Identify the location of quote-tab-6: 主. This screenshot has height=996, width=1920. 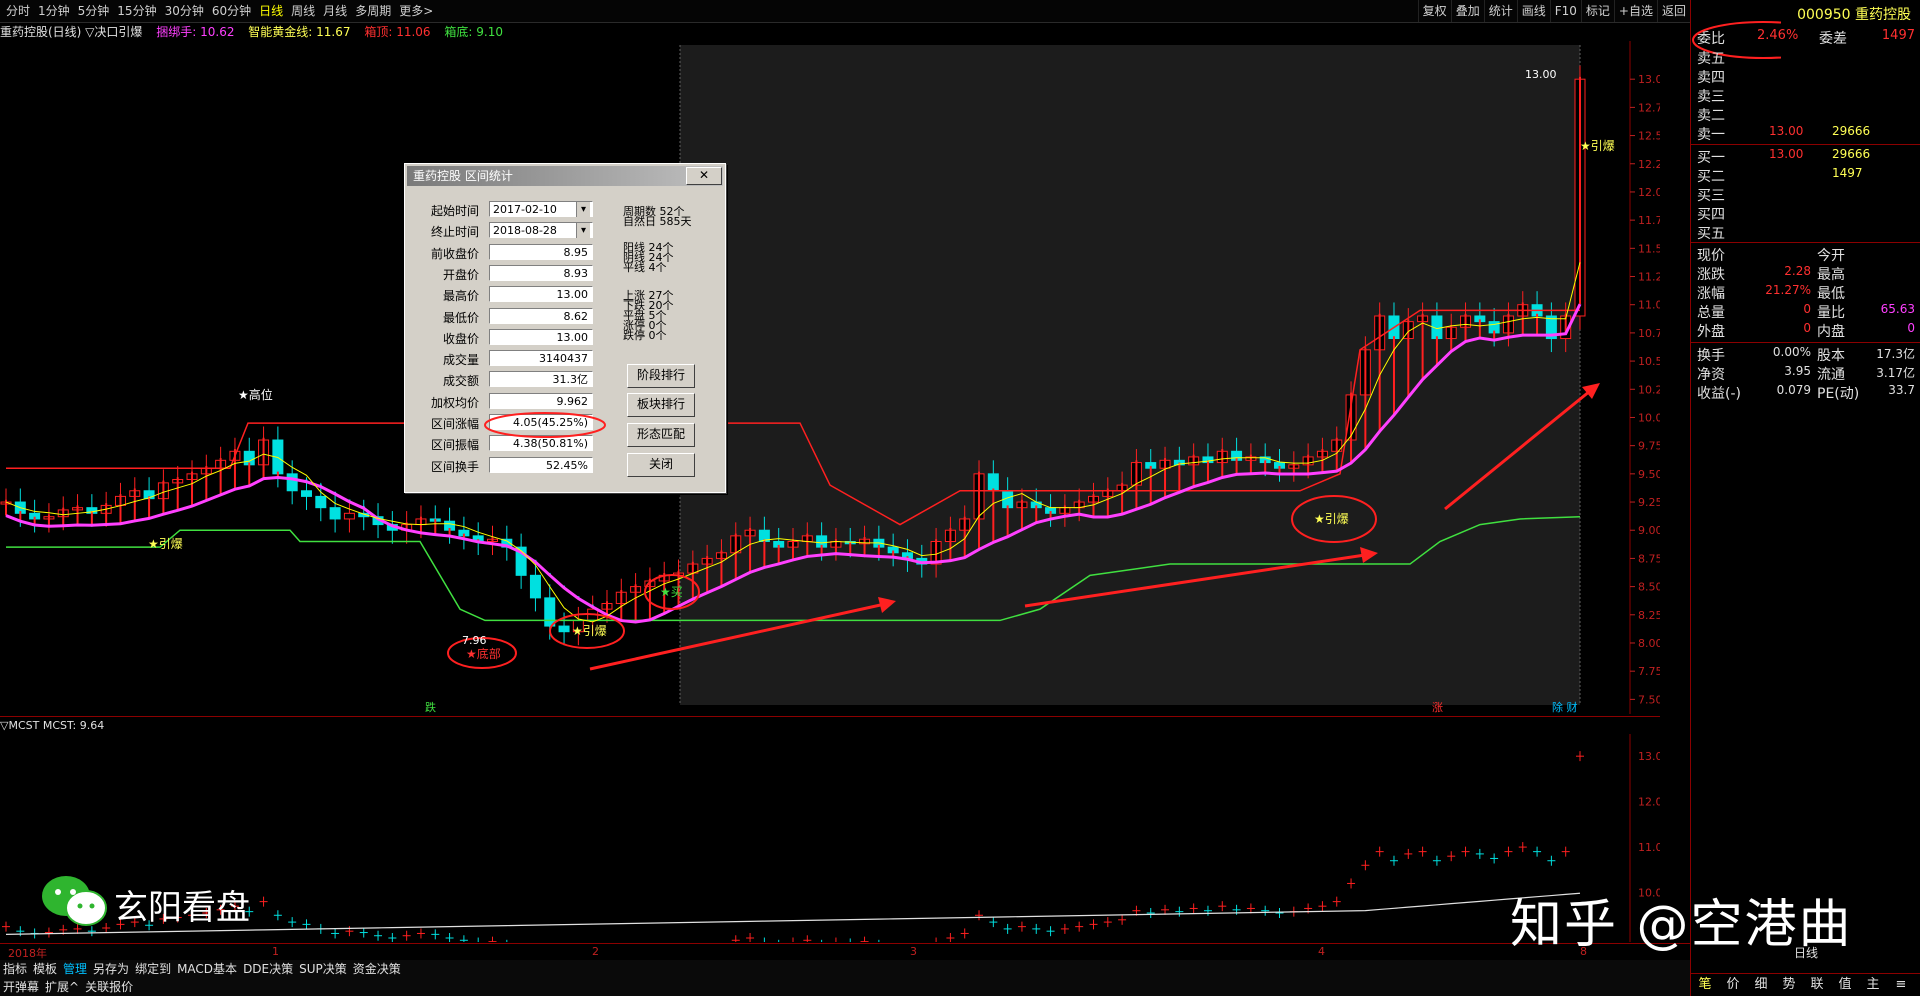
(1873, 985).